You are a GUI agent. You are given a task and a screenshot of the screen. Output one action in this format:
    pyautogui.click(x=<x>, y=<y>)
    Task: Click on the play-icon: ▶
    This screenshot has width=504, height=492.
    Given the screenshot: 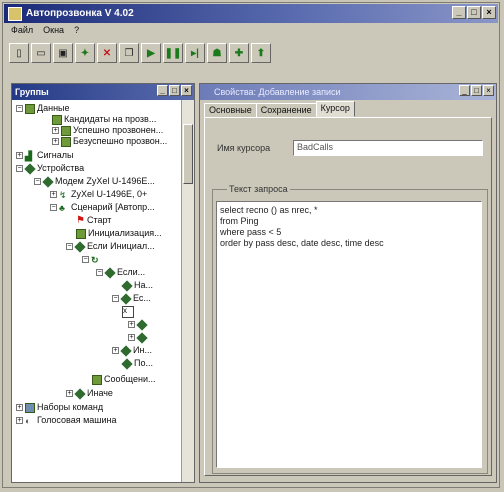 What is the action you would take?
    pyautogui.click(x=151, y=53)
    